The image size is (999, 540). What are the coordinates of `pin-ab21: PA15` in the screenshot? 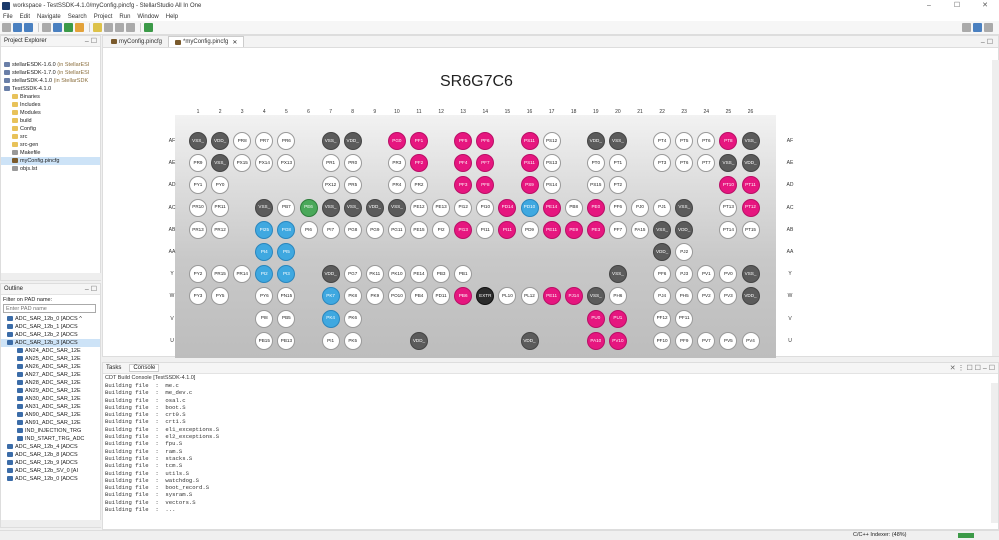 It's located at (640, 229).